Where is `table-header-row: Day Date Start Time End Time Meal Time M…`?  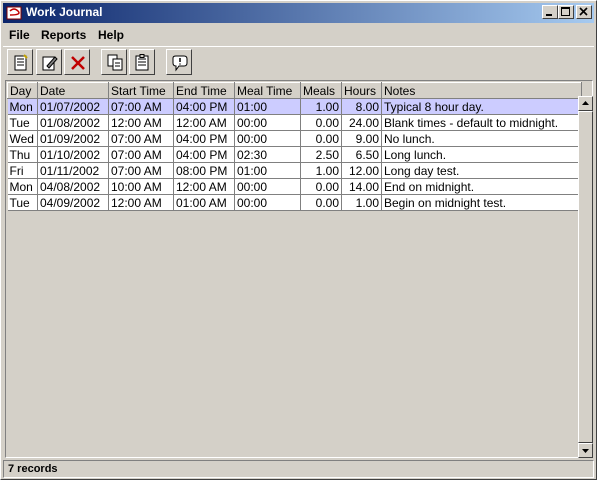
table-header-row: Day Date Start Time End Time Meal Time M… is located at coordinates (294, 90).